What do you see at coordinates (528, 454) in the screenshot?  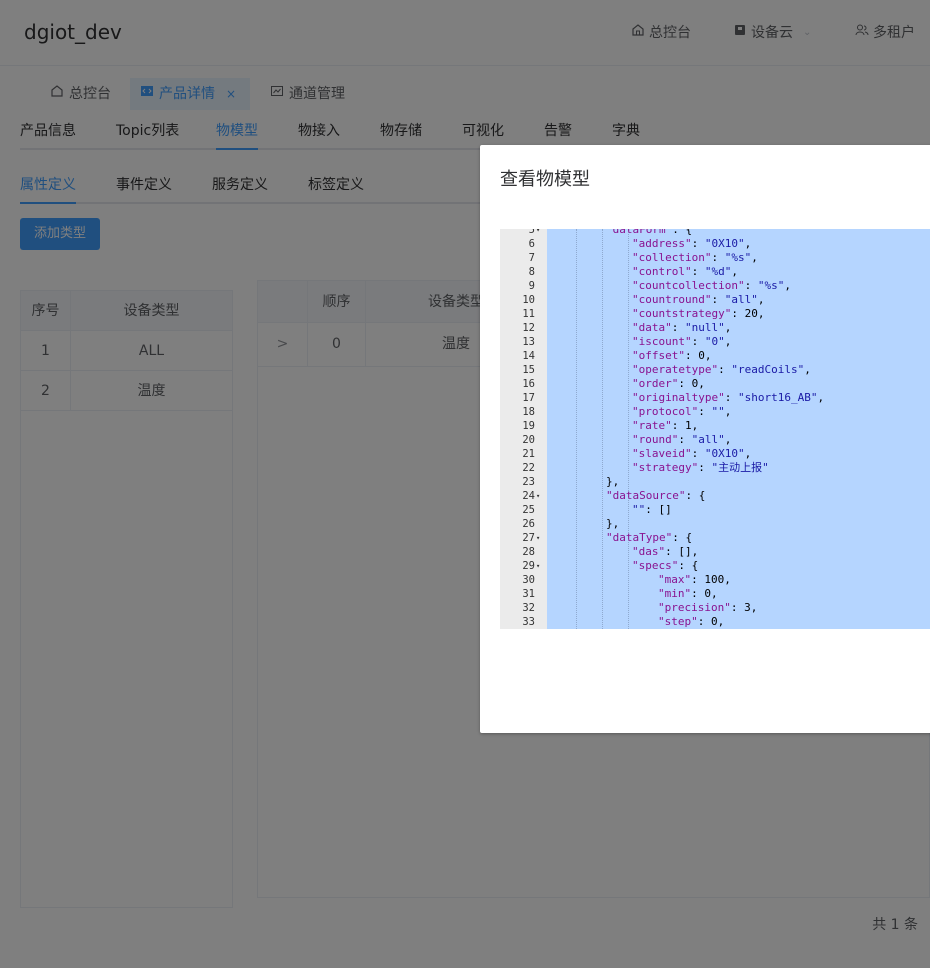 I see `line-number: 21` at bounding box center [528, 454].